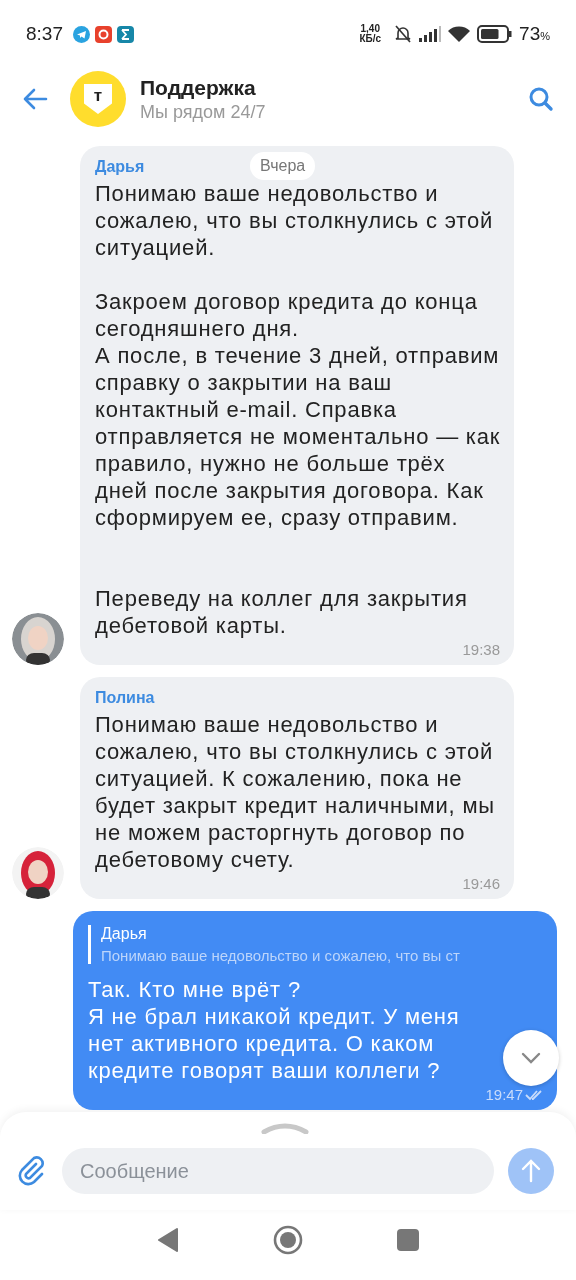  What do you see at coordinates (274, 1030) in the screenshot?
I see `message-text: Так. Кто мне врёт ? Я не брал никакой кредит. У меня нет активного кредита. О каком кредите говорят ваши коллеги ?` at bounding box center [274, 1030].